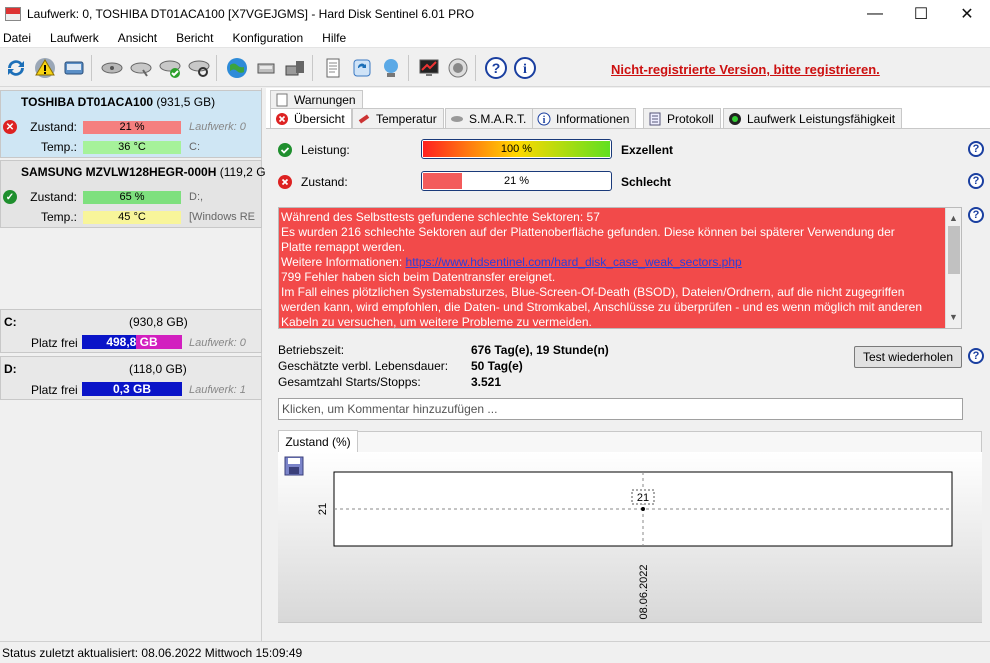 This screenshot has height=663, width=990. What do you see at coordinates (953, 218) in the screenshot?
I see `scroll-up-icon: ▲` at bounding box center [953, 218].